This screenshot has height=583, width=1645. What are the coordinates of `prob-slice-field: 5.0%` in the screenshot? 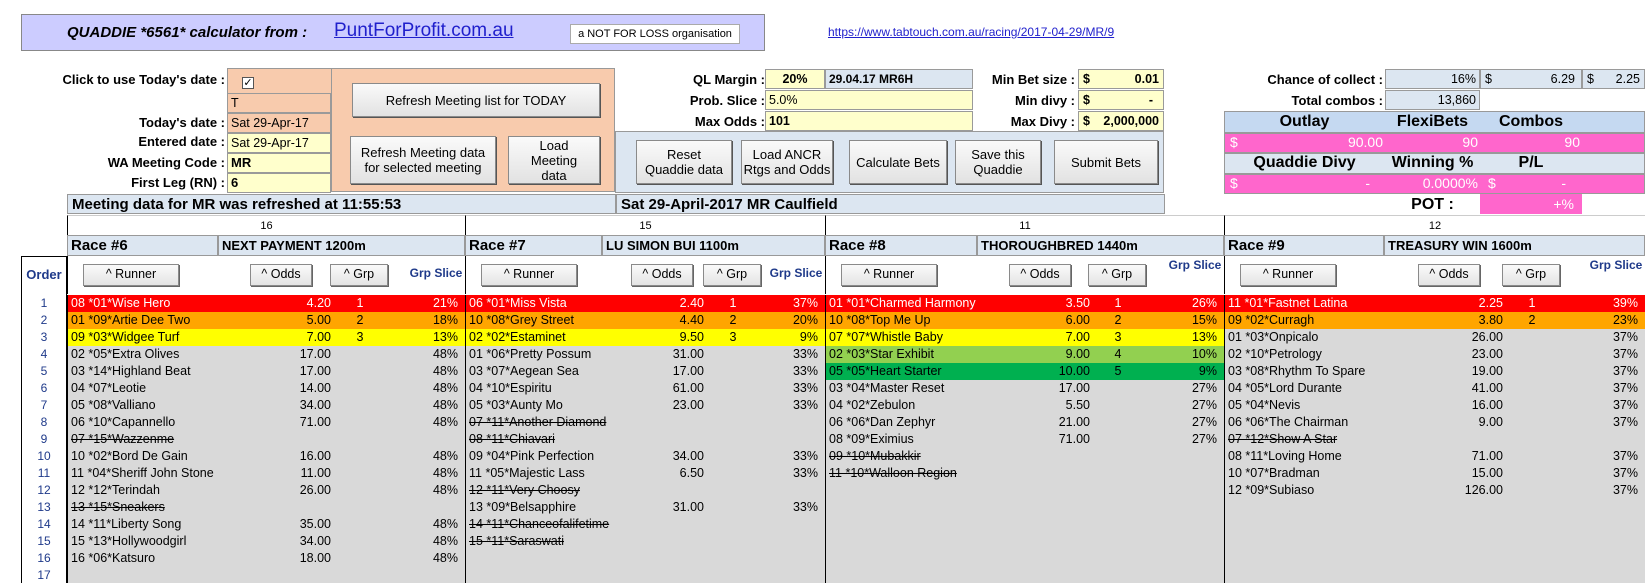 It's located at (869, 100).